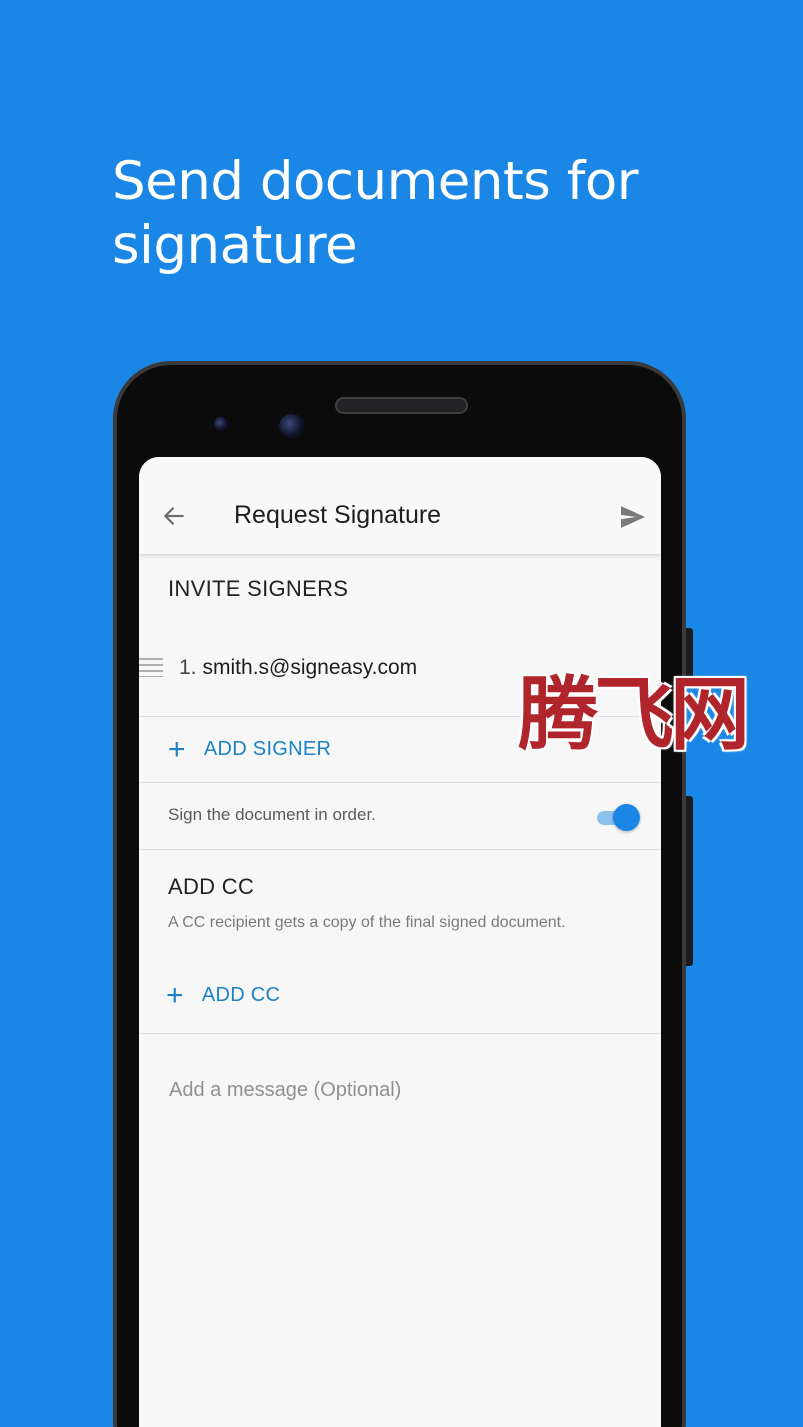 The image size is (803, 1427). What do you see at coordinates (267, 749) in the screenshot?
I see `add-signer-label: ADD SIGNER` at bounding box center [267, 749].